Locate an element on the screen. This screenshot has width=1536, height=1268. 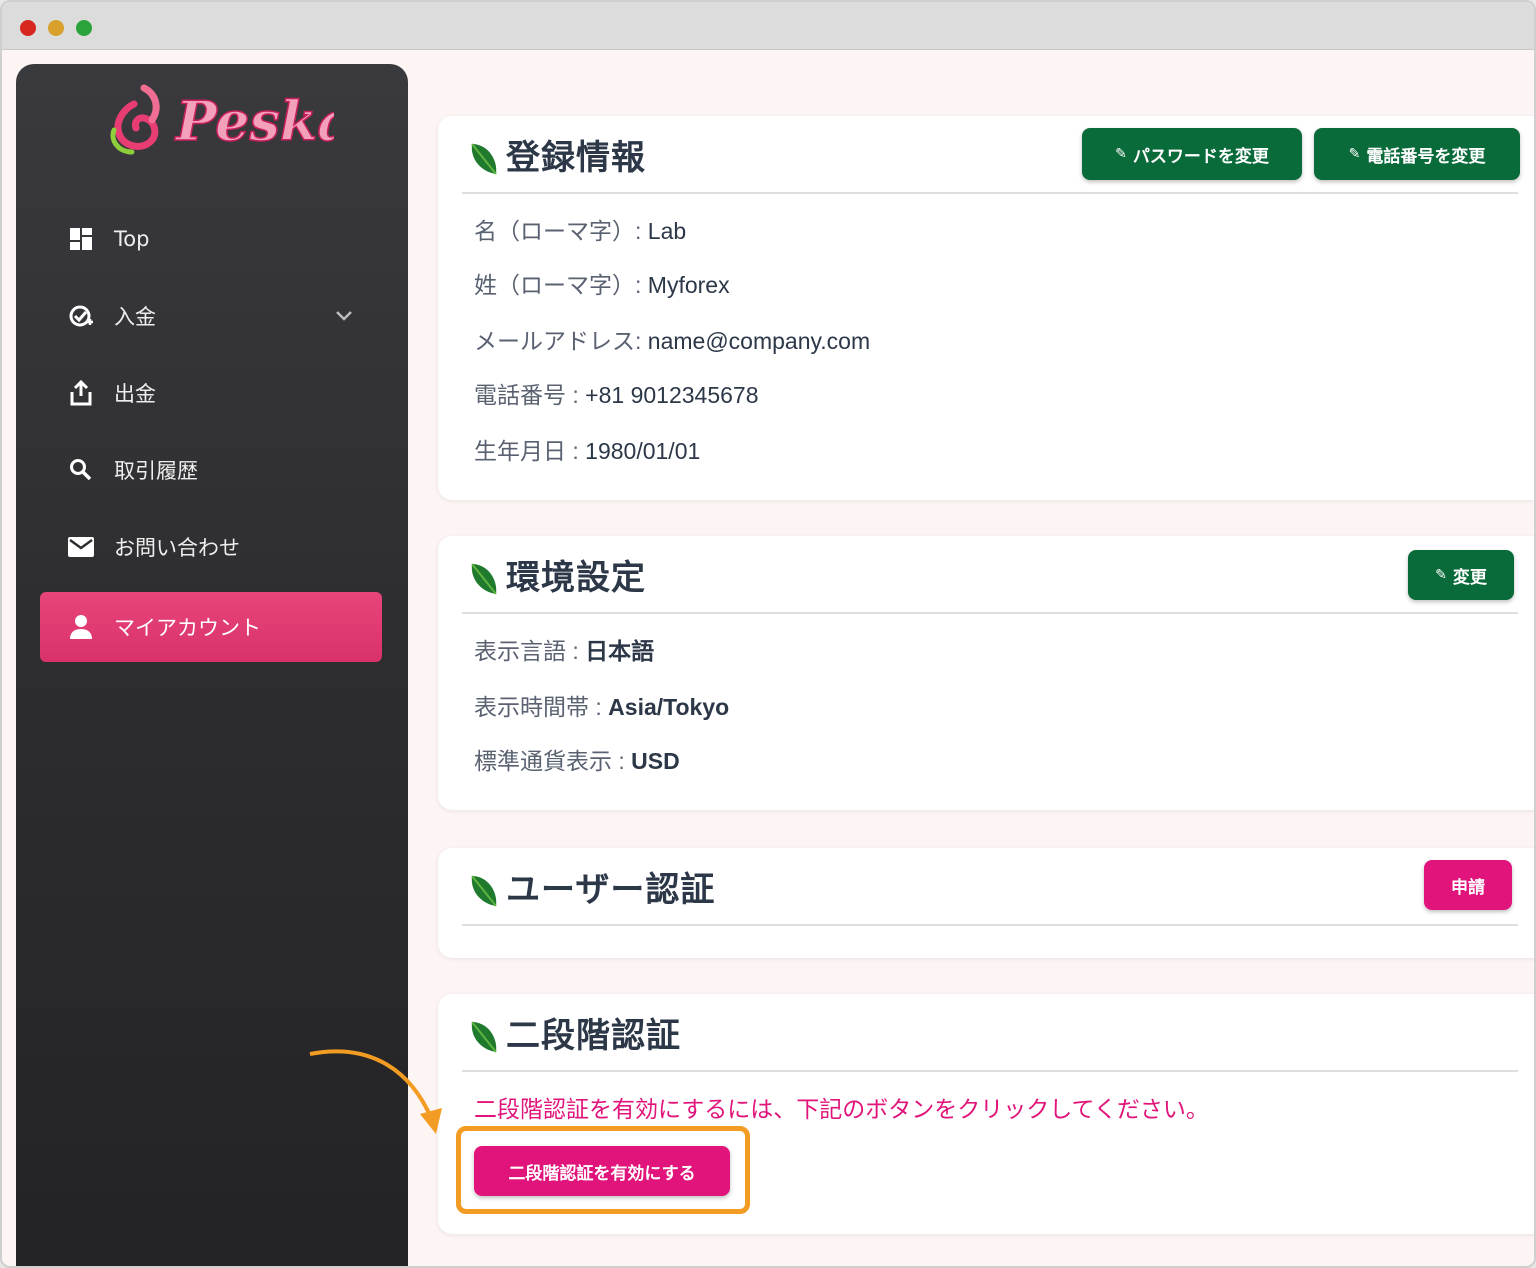
card-title: 登録情報 is located at coordinates (576, 158).